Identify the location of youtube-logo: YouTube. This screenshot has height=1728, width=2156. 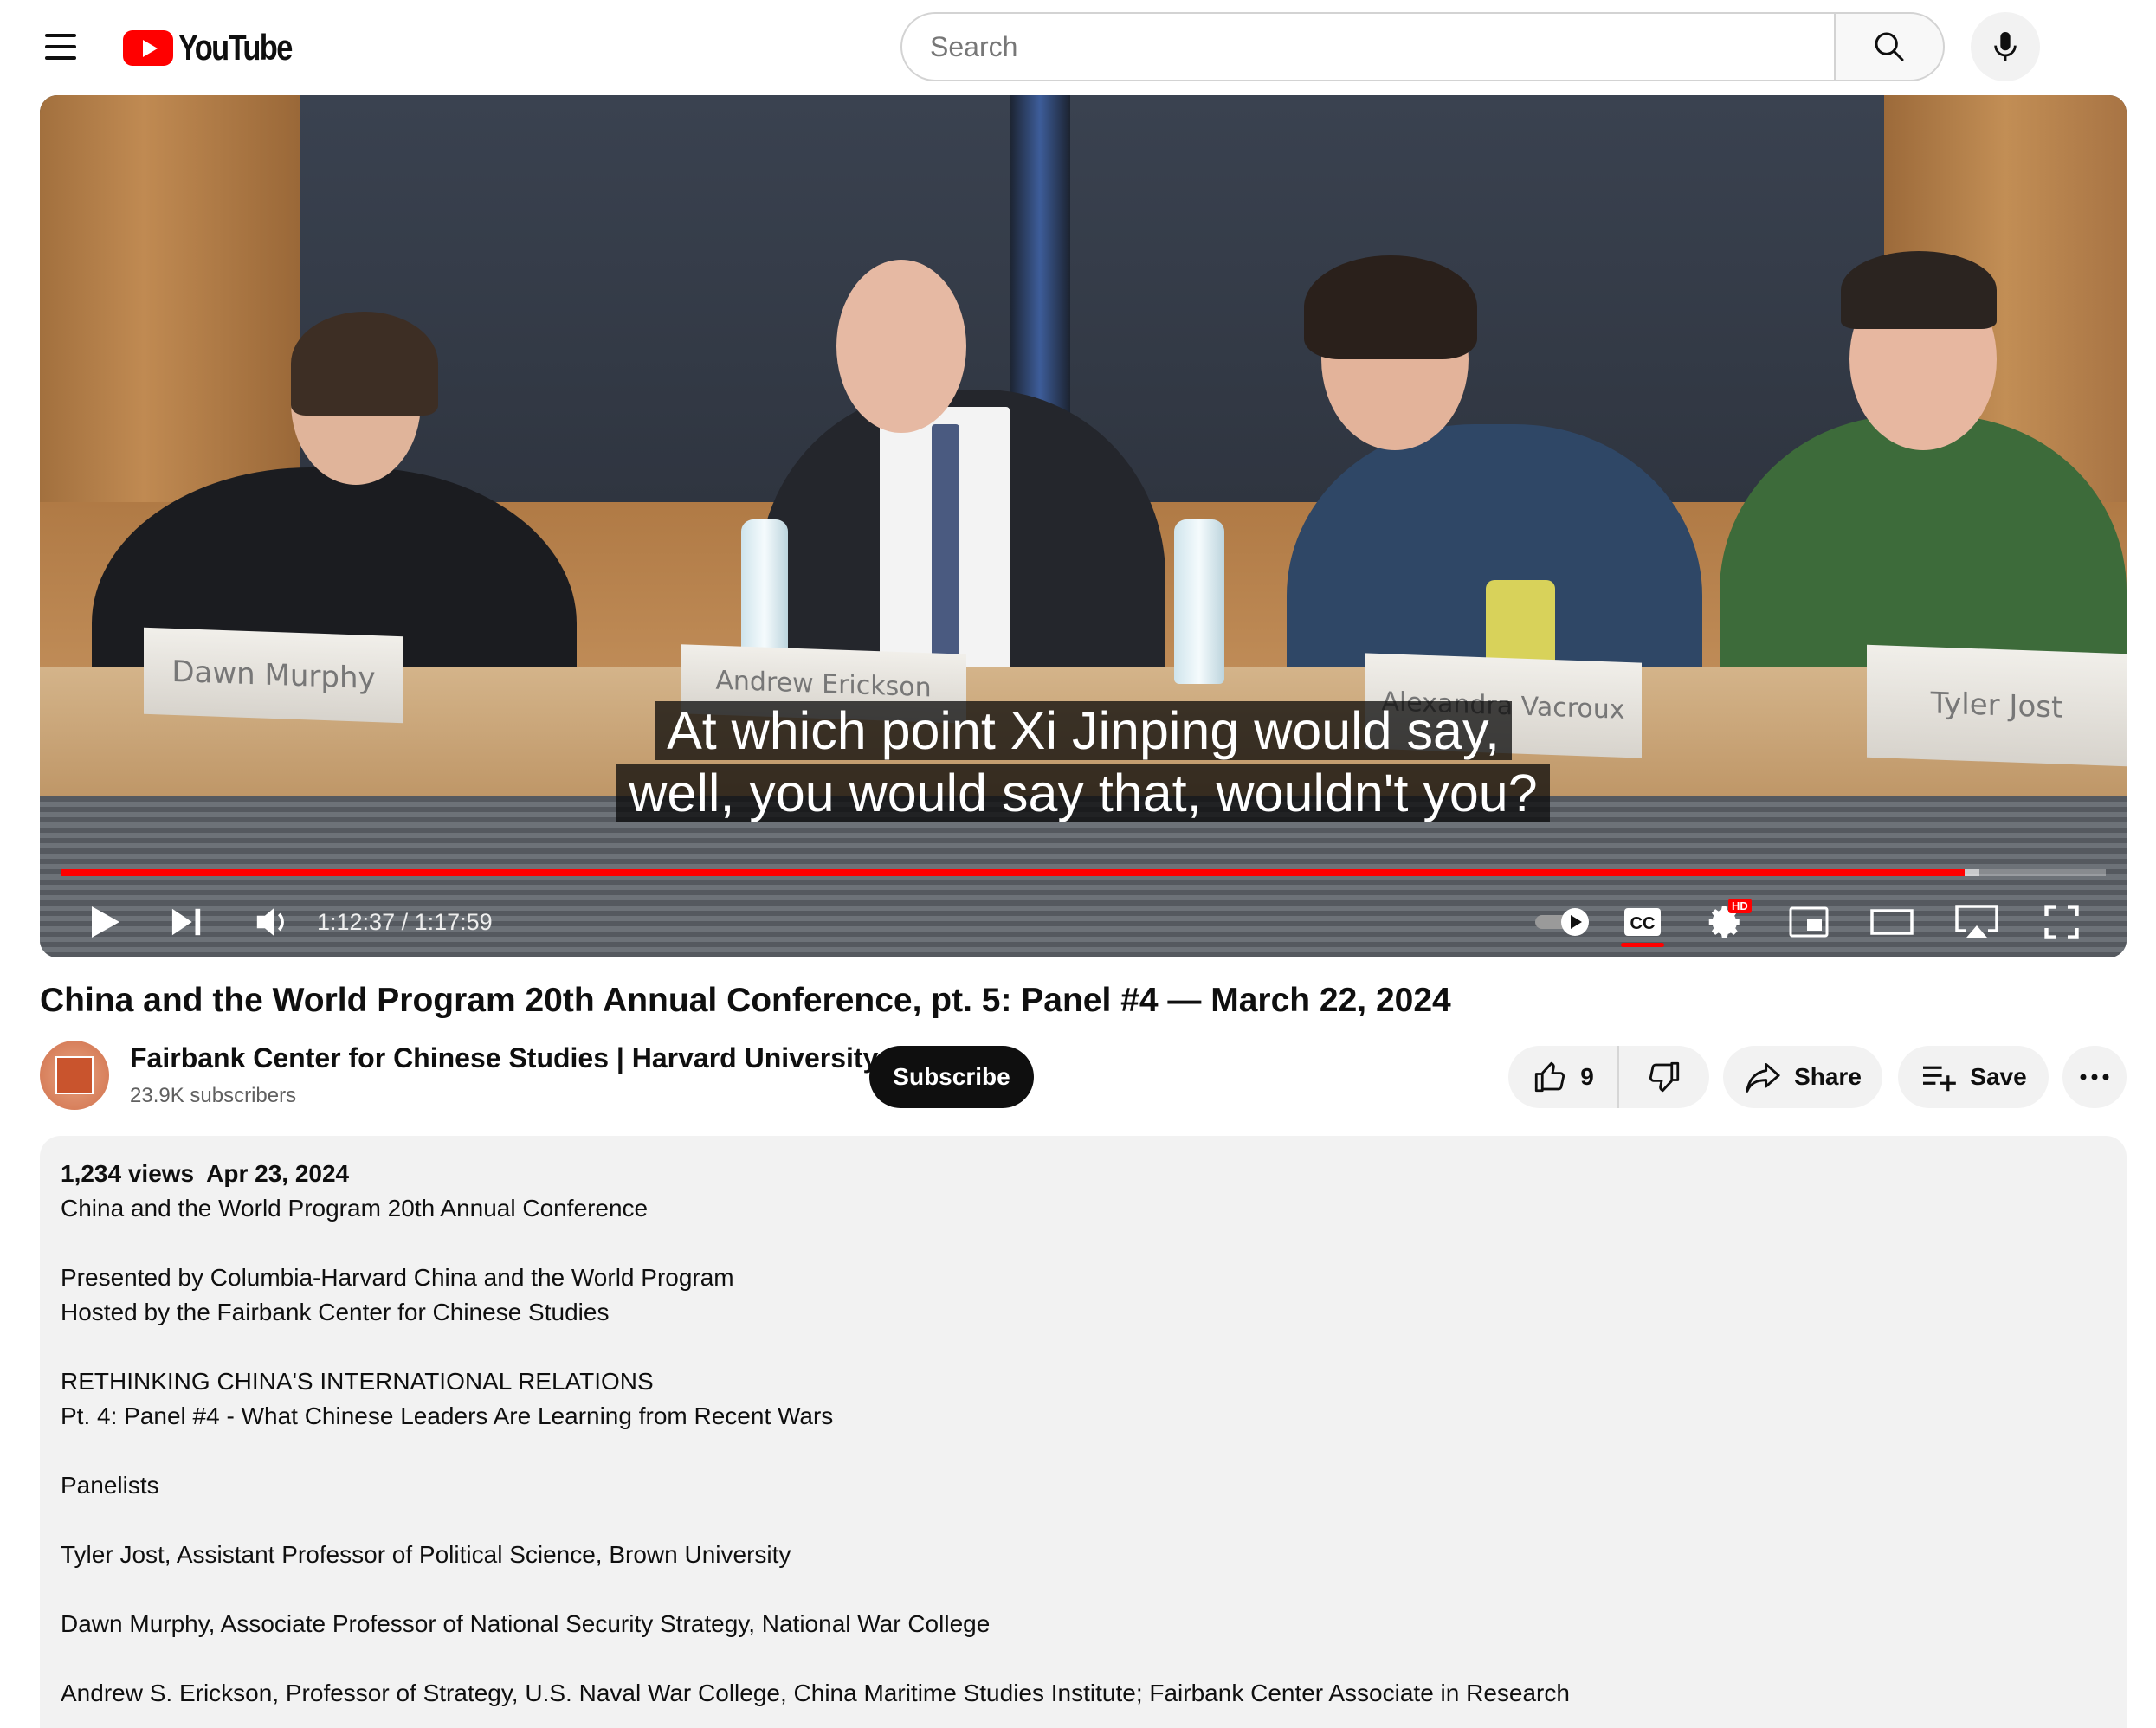
(219, 47).